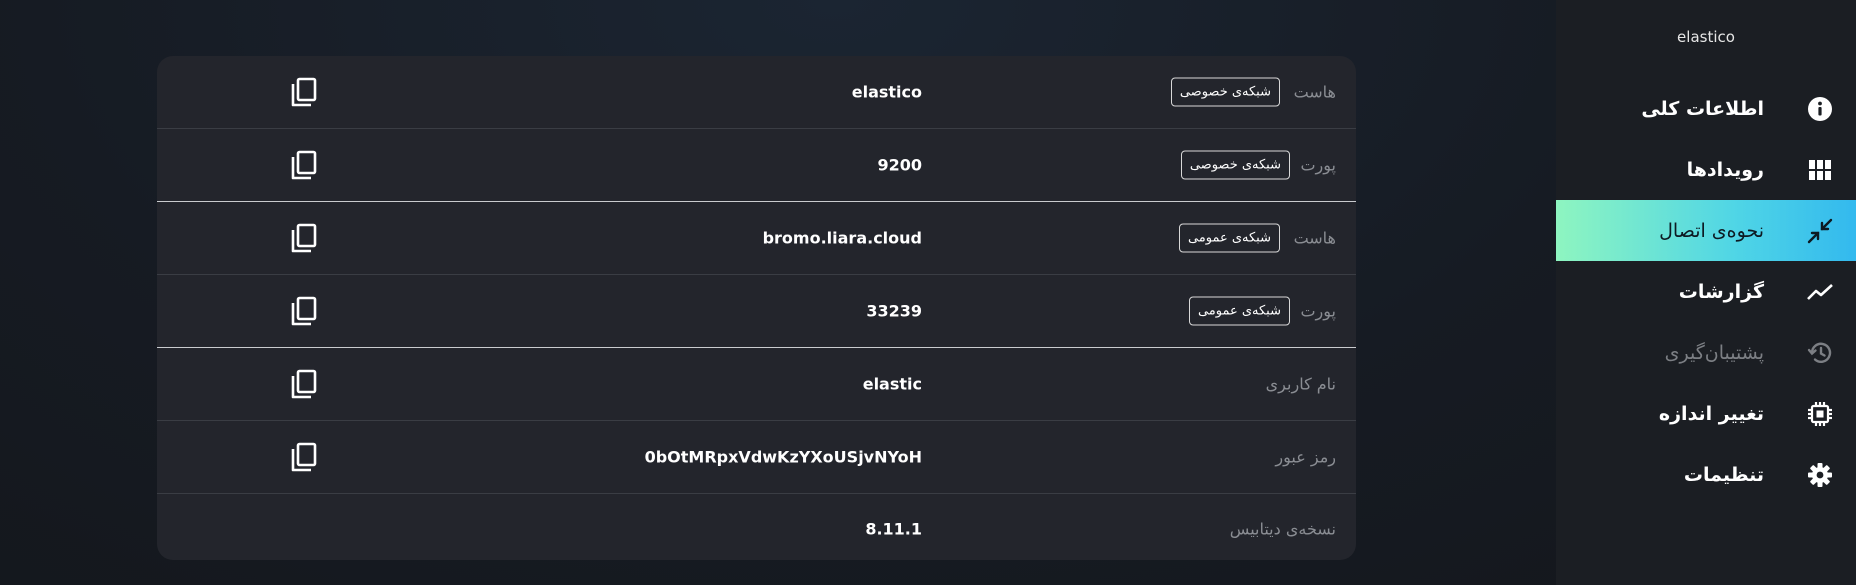 The height and width of the screenshot is (585, 1856). What do you see at coordinates (894, 311) in the screenshot?
I see `field-value: 33239` at bounding box center [894, 311].